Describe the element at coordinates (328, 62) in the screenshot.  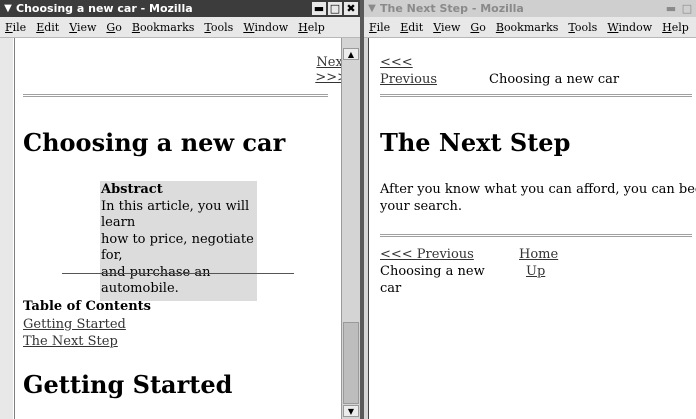
I see `next-link: Next` at that location.